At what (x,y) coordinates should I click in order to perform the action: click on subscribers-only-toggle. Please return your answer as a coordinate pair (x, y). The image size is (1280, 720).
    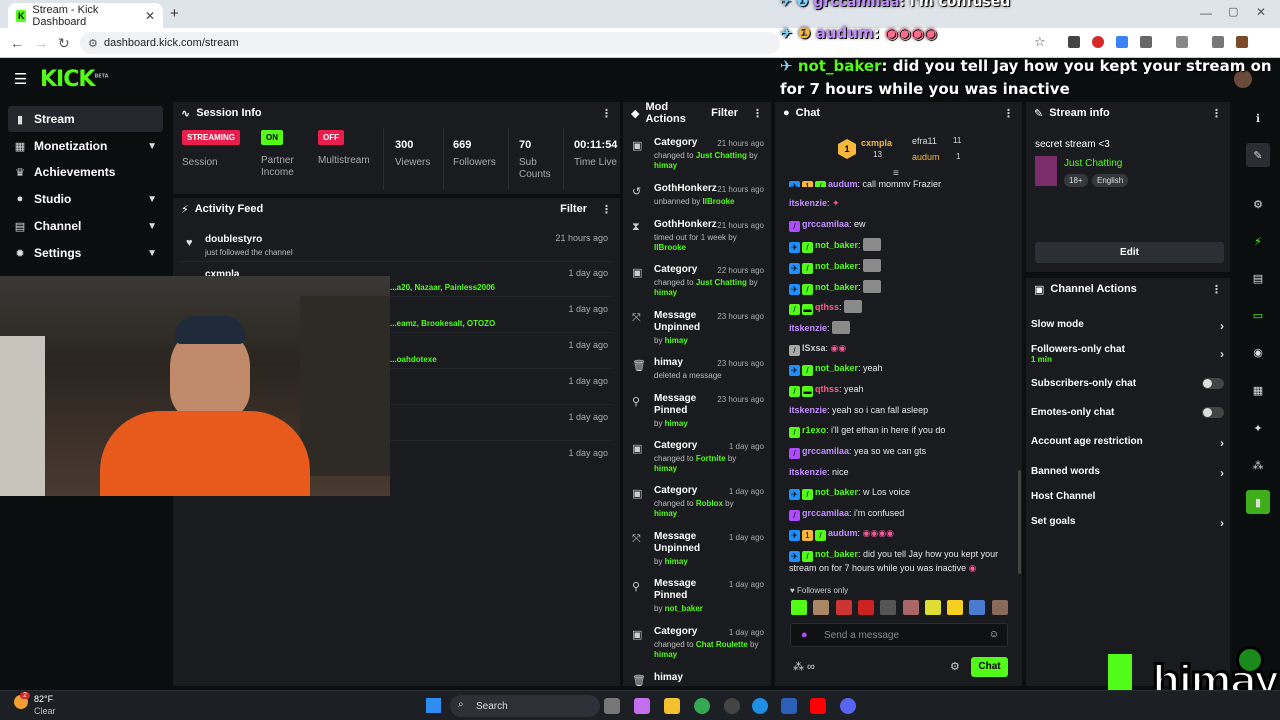
    Looking at the image, I should click on (1213, 383).